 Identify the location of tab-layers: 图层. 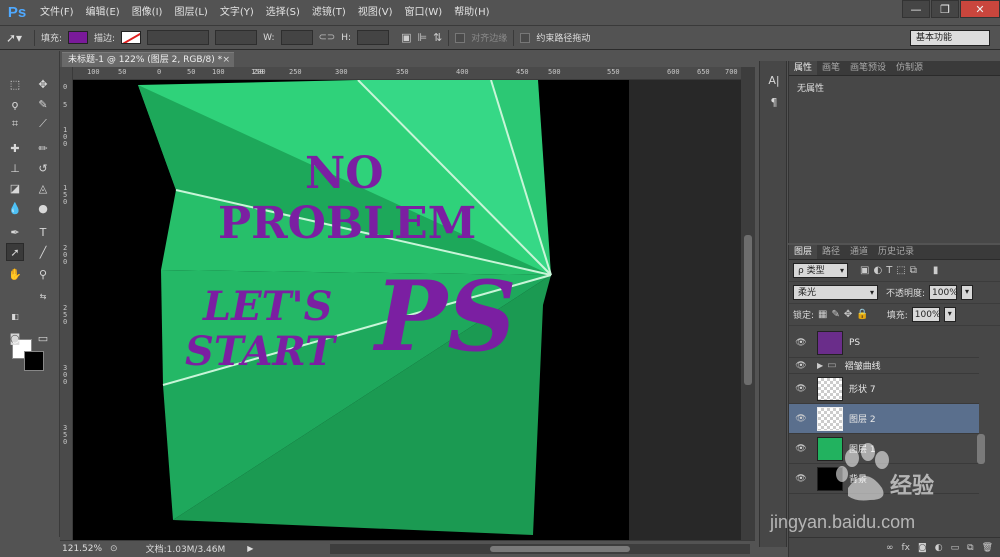
(803, 252).